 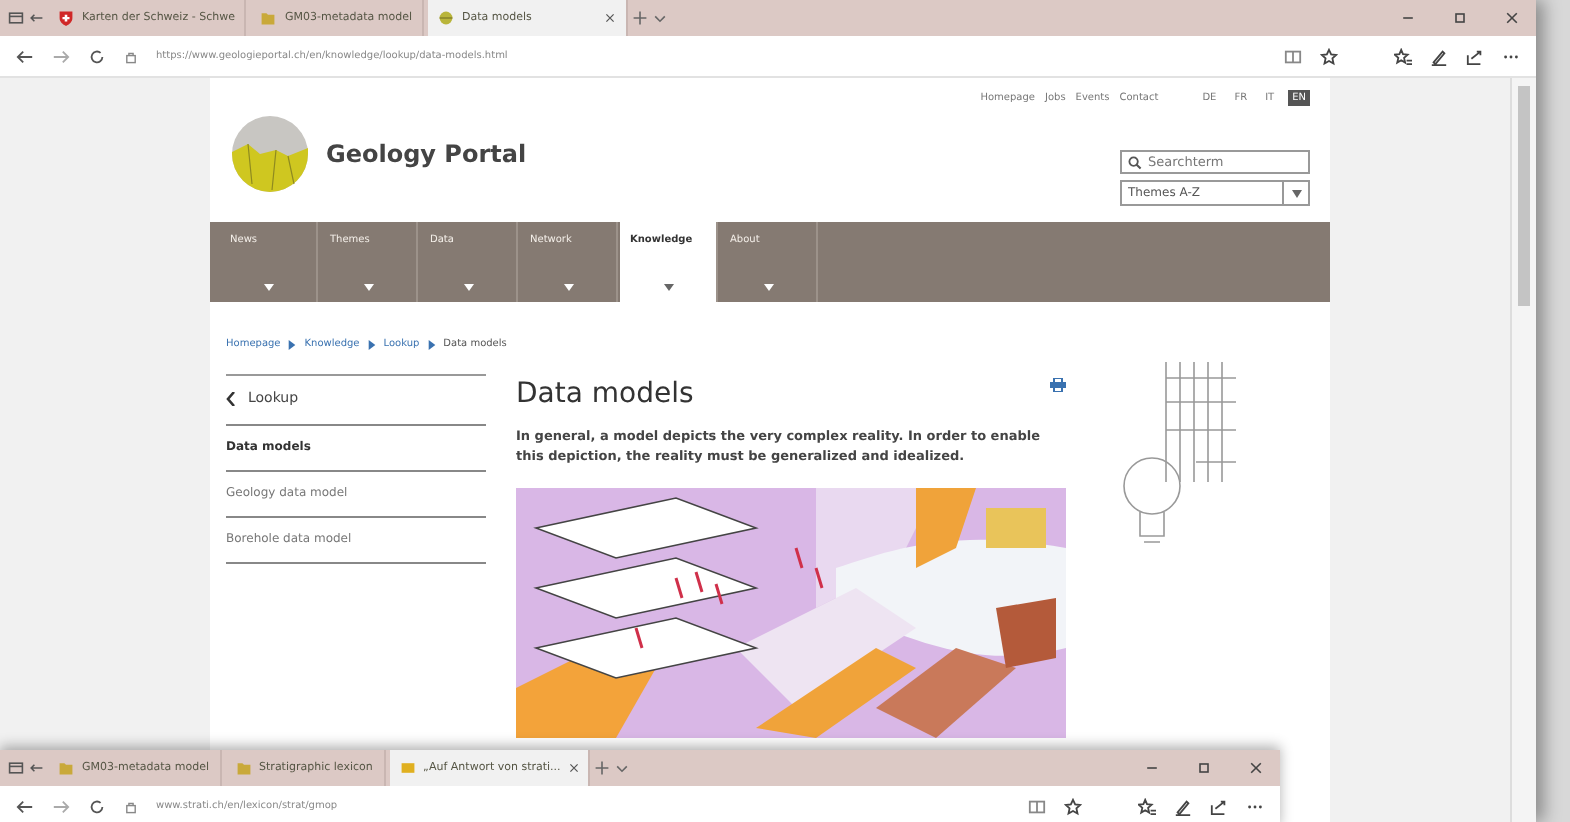 What do you see at coordinates (446, 18) in the screenshot?
I see `globe-icon` at bounding box center [446, 18].